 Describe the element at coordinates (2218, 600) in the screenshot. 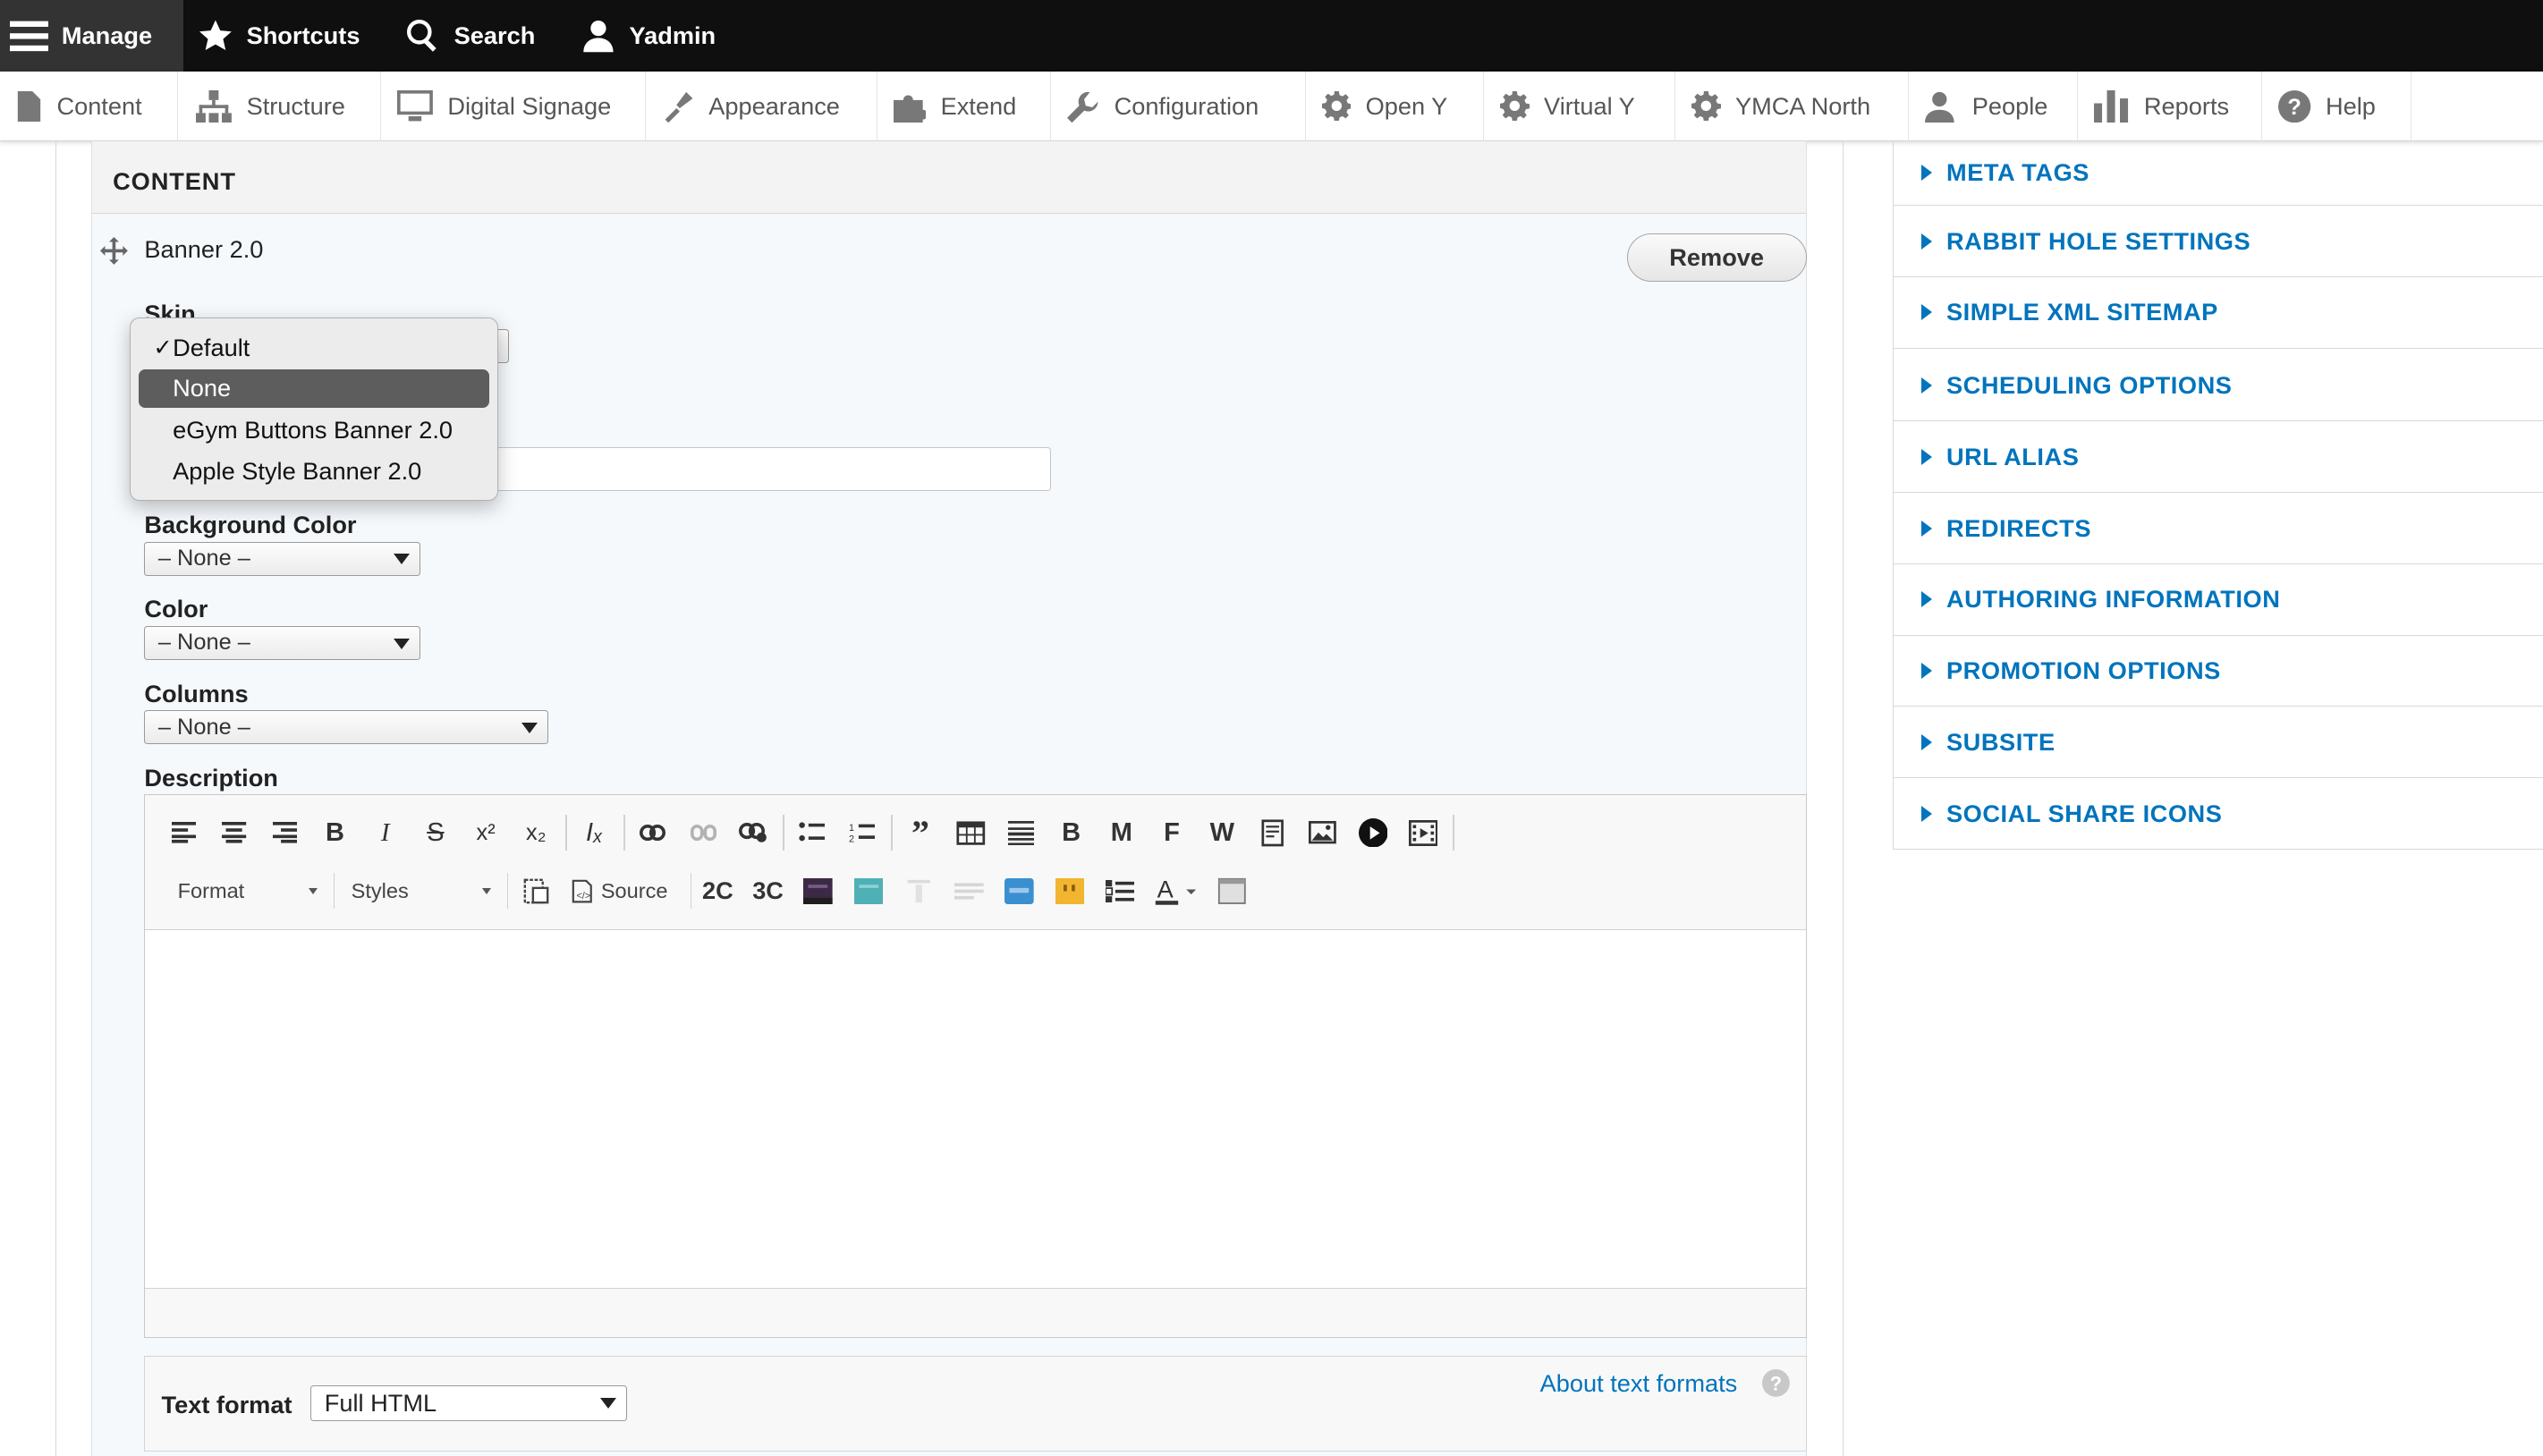

I see `sidebar-item-authoring-information: AUTHORING INFORMATION` at that location.